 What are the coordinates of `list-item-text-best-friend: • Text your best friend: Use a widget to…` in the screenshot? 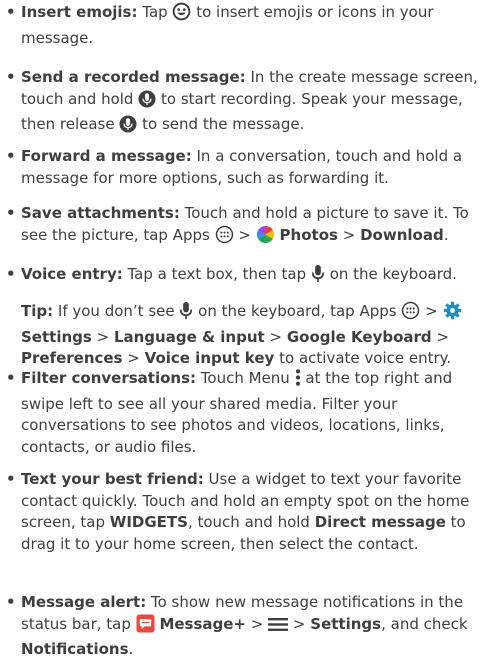 It's located at (238, 511).